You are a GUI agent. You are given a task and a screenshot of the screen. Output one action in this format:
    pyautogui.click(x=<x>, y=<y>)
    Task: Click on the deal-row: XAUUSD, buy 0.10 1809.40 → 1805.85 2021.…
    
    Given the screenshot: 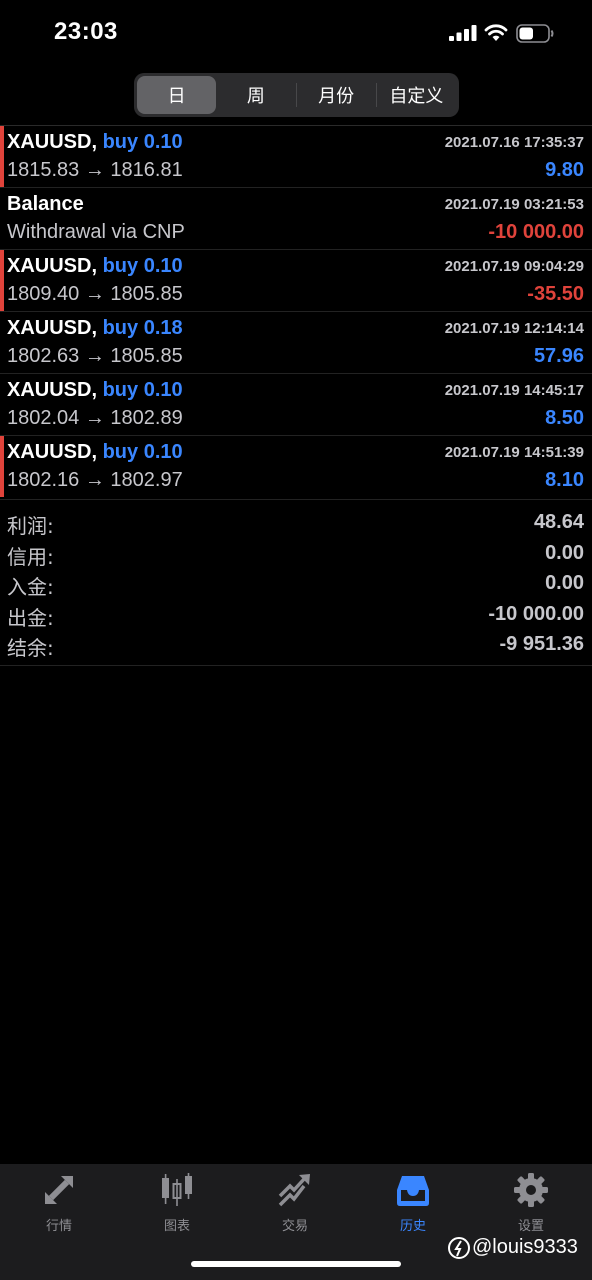 What is the action you would take?
    pyautogui.click(x=296, y=280)
    